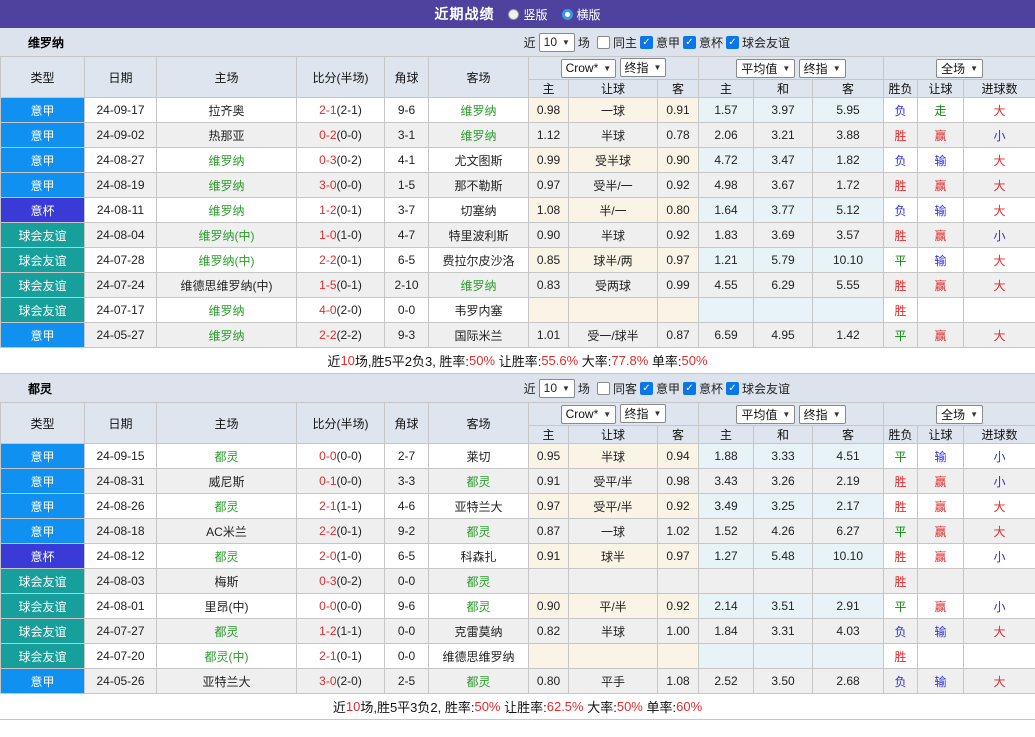 Image resolution: width=1035 pixels, height=737 pixels. Describe the element at coordinates (783, 110) in the screenshot. I see `avg-draw-odds: 3.97` at that location.